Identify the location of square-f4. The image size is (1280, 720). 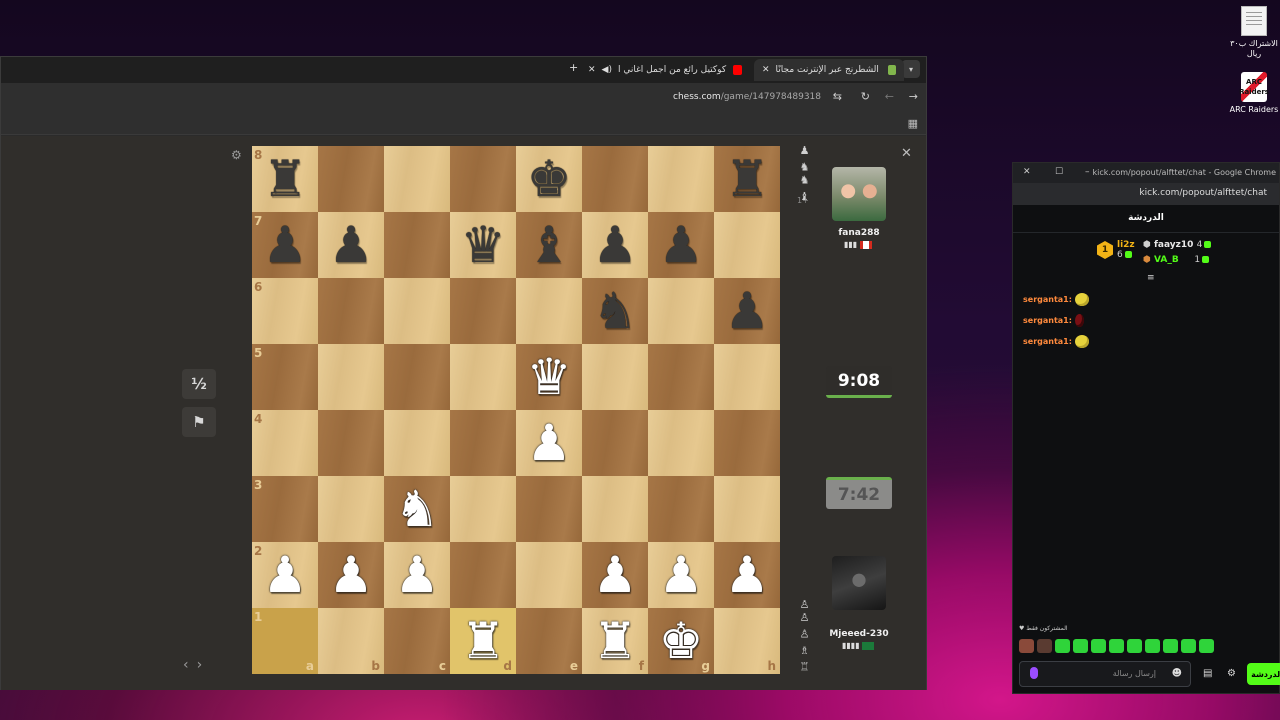
(615, 443).